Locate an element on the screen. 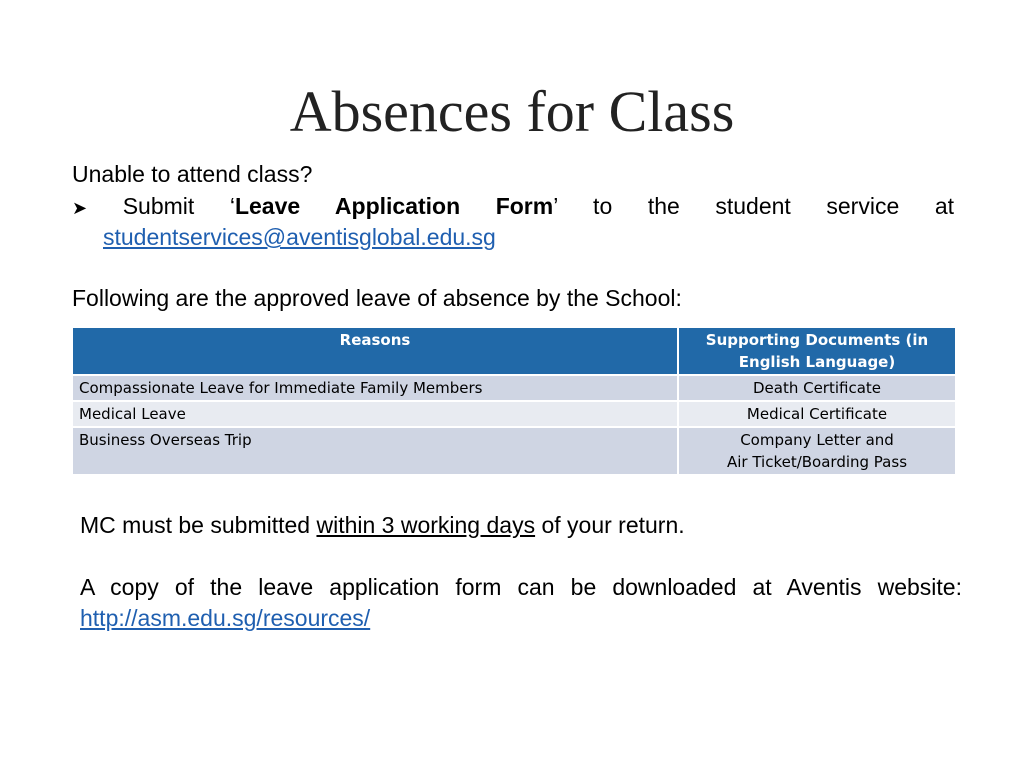  document-cell: Medical Certificate is located at coordinates (817, 414).